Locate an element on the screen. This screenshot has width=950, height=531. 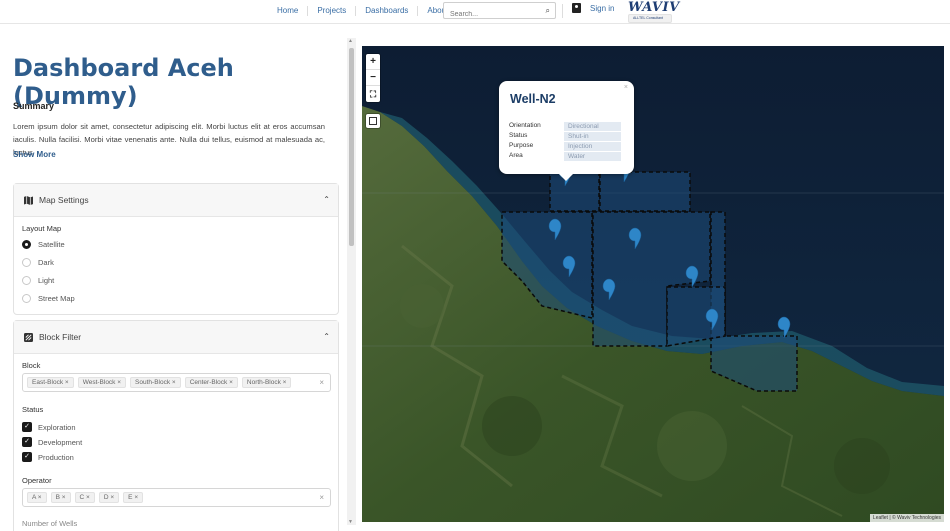
scroll-thumb is located at coordinates (351, 147).